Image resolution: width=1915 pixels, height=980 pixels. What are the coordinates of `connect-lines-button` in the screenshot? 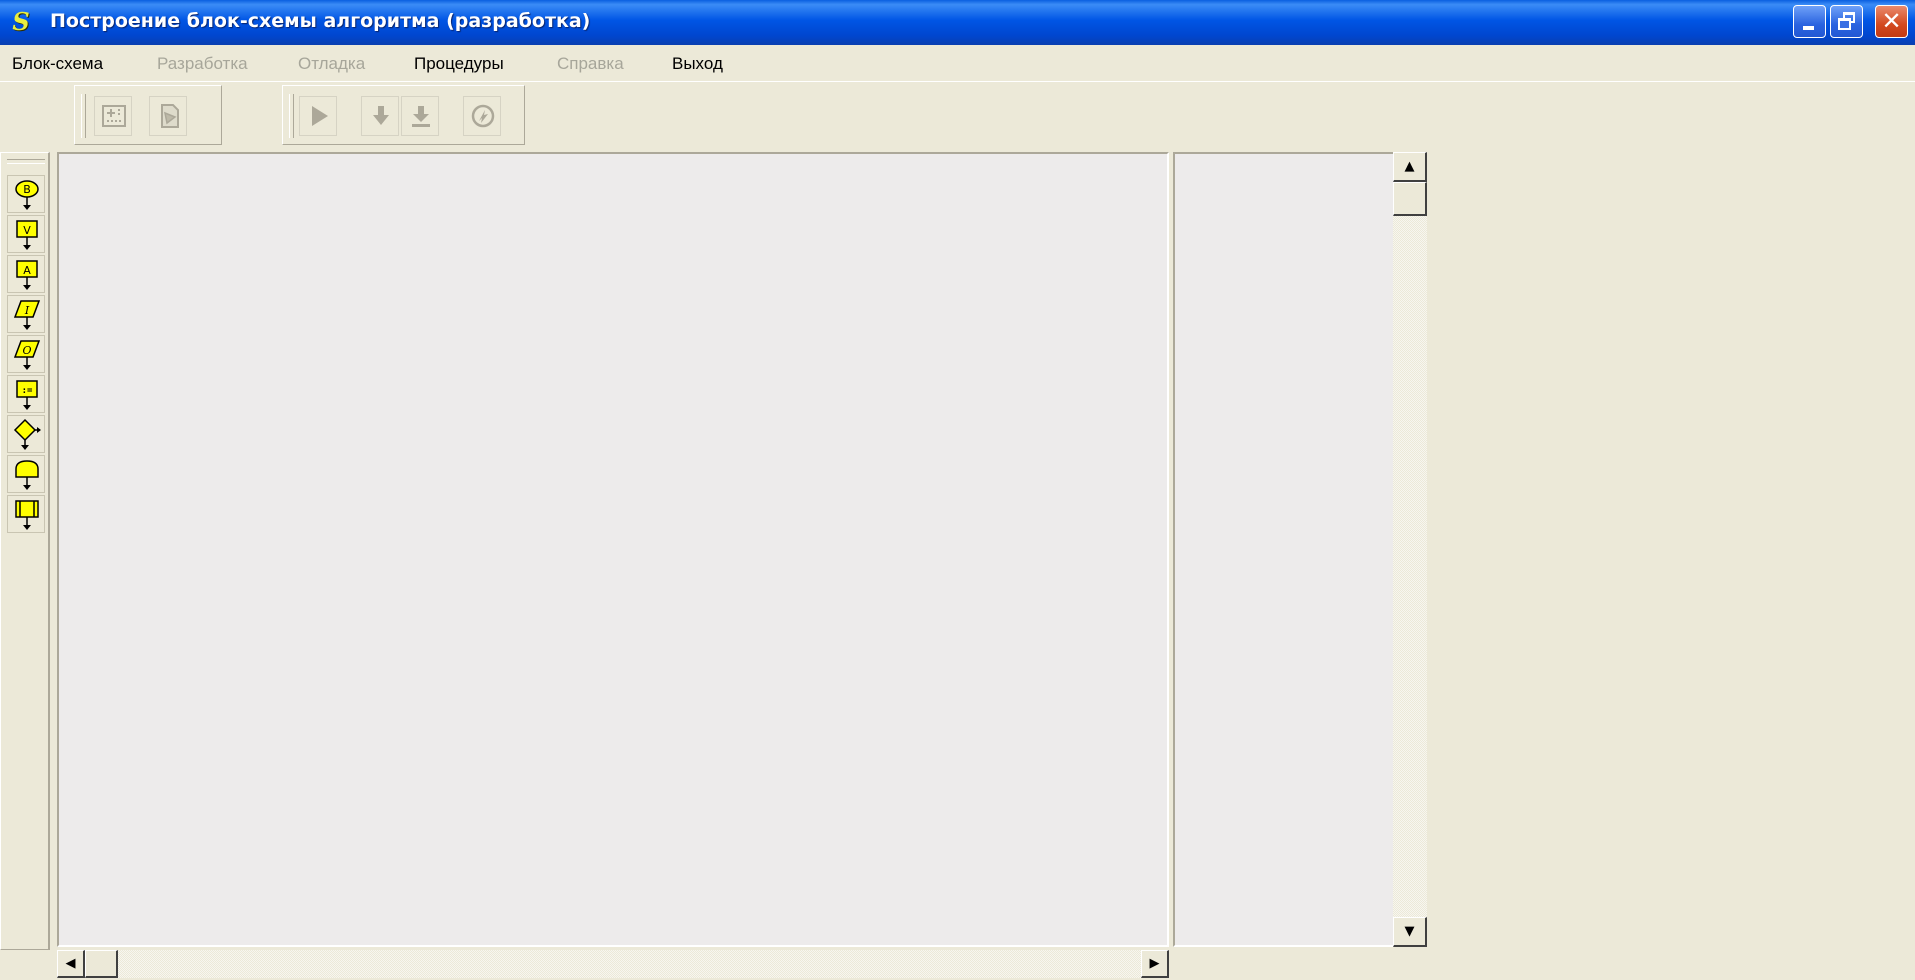 It's located at (113, 116).